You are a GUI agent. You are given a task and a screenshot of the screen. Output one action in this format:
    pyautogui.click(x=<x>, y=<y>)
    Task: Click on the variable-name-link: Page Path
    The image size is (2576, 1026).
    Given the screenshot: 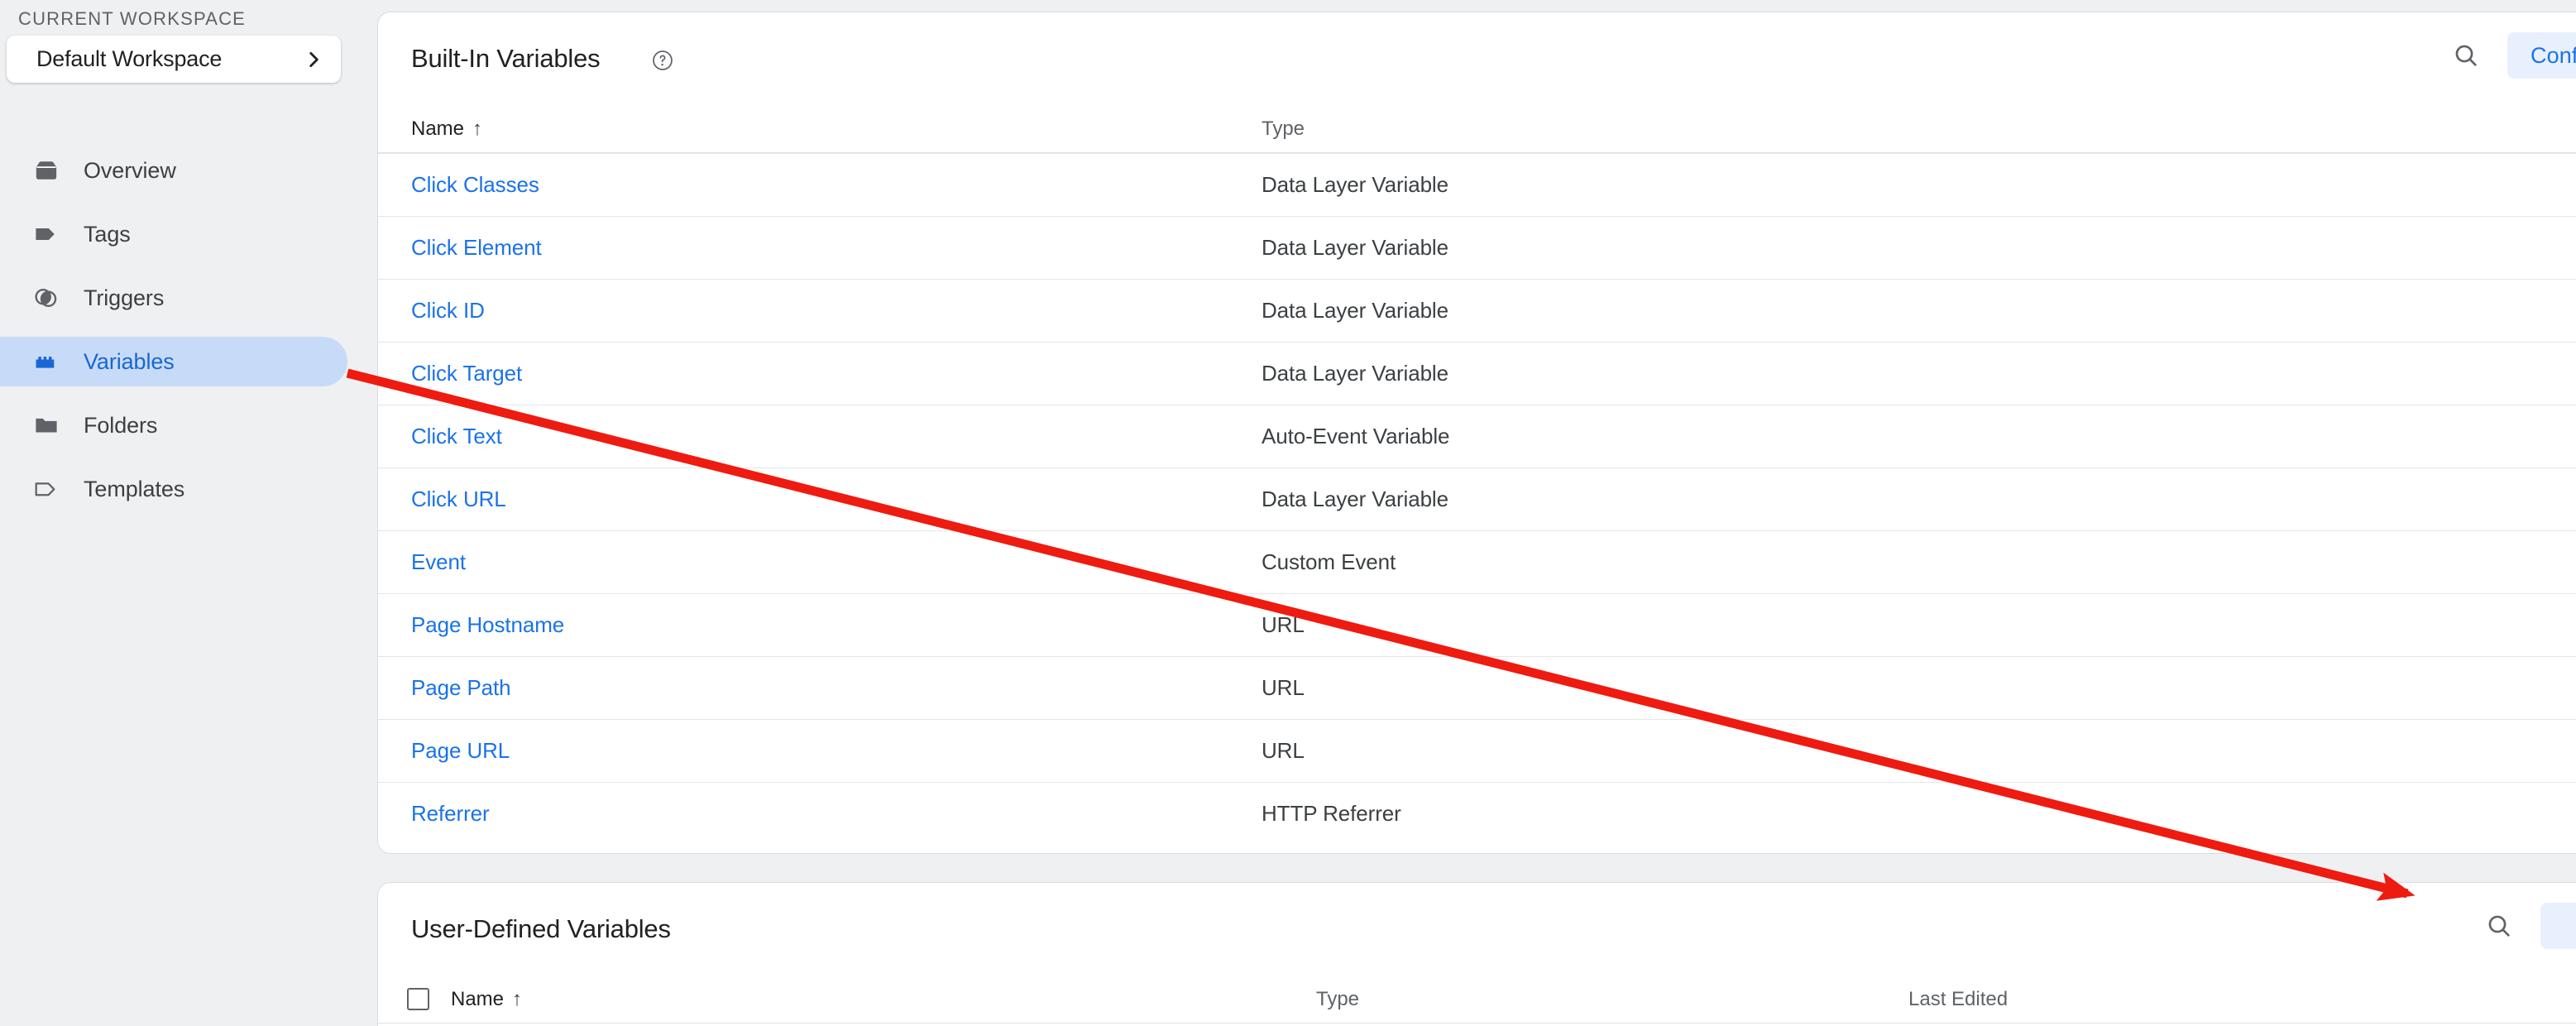 What is the action you would take?
    pyautogui.click(x=461, y=688)
    